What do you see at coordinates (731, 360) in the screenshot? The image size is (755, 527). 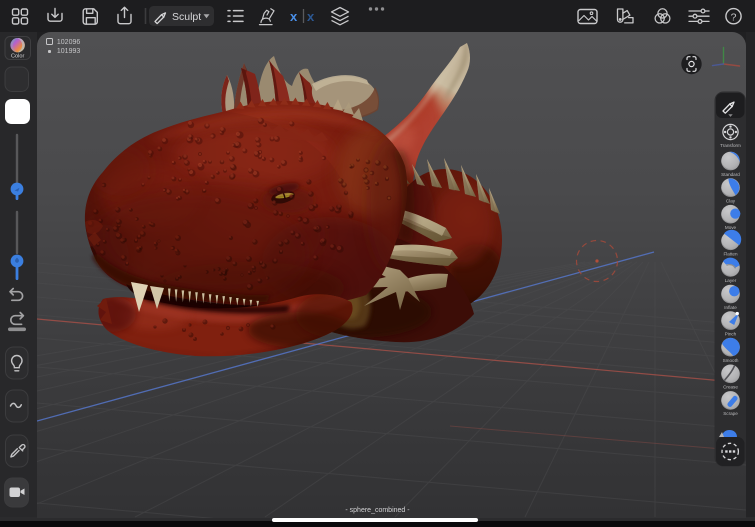 I see `svg-text: Smooth` at bounding box center [731, 360].